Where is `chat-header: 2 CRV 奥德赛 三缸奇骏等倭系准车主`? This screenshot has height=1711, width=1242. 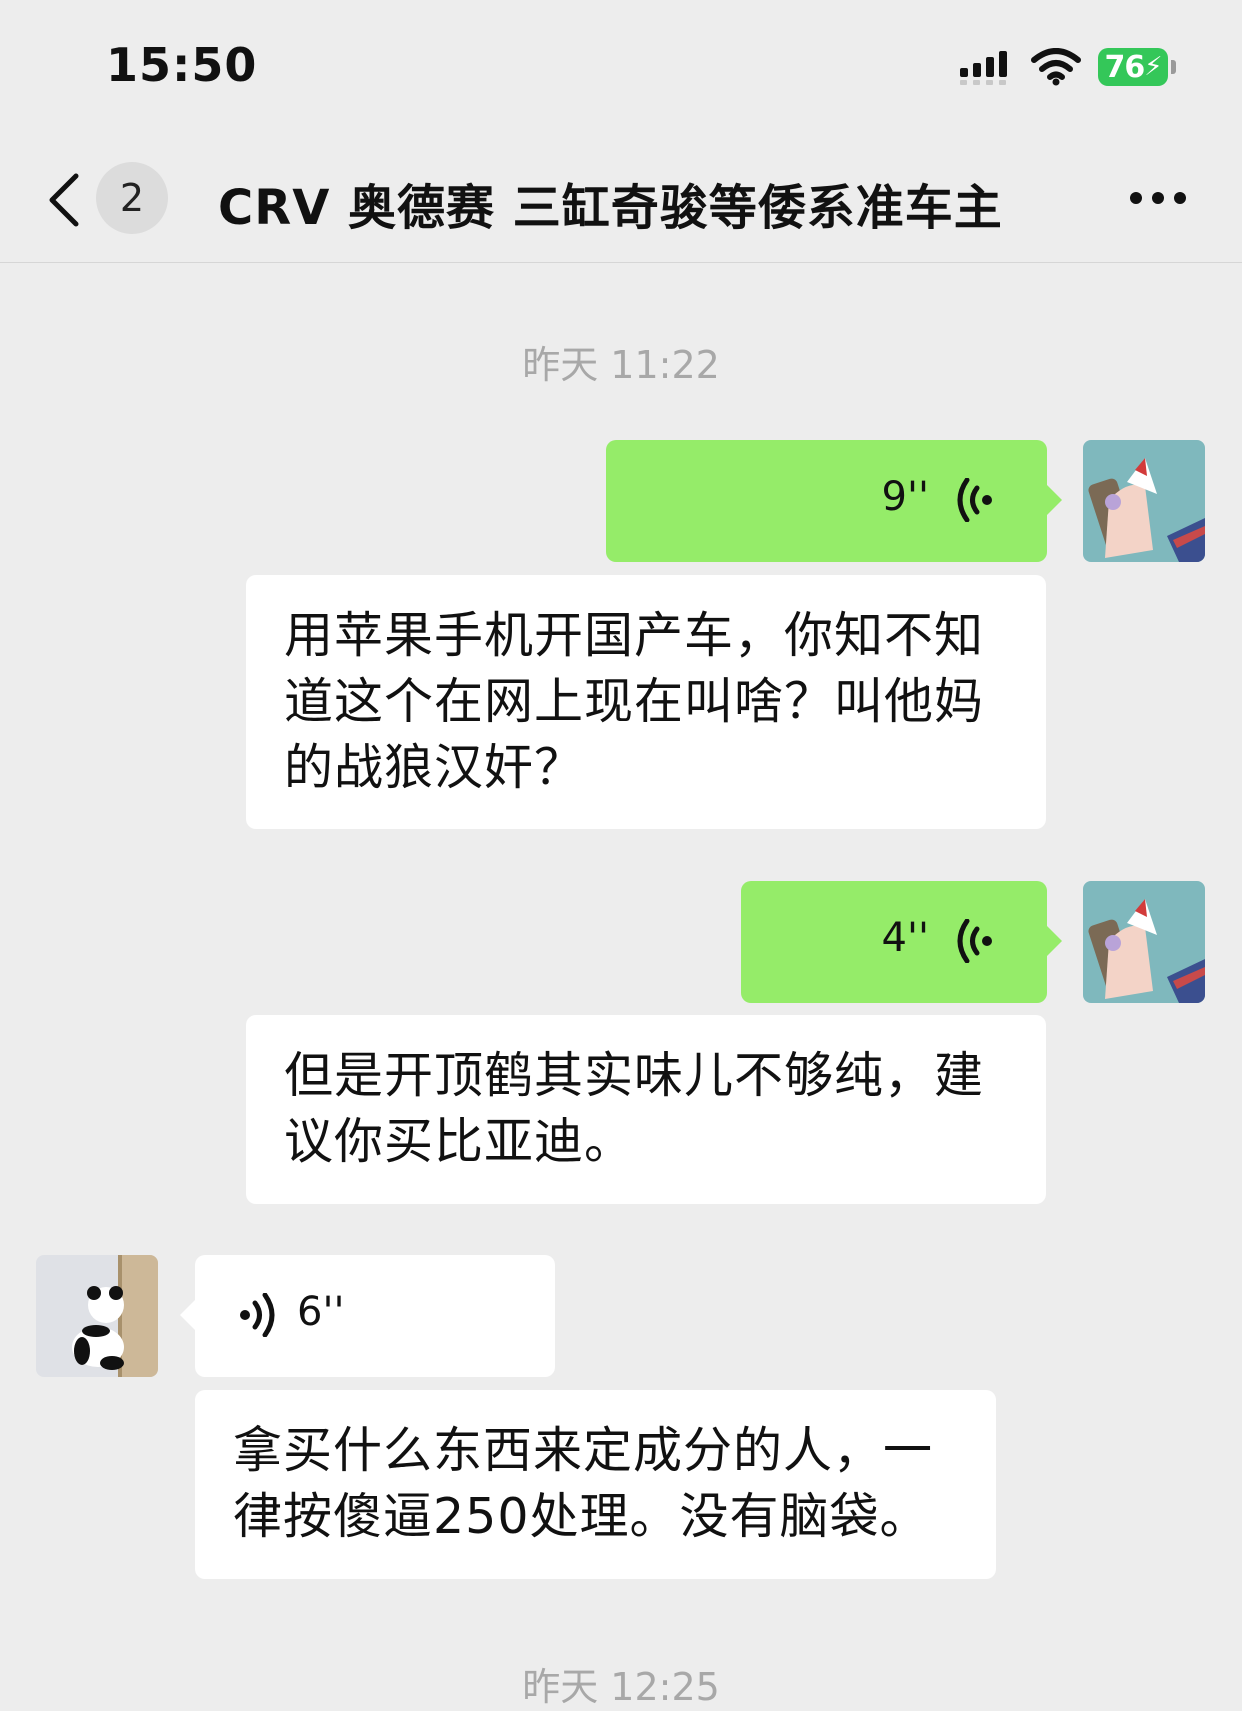 chat-header: 2 CRV 奥德赛 三缸奇骏等倭系准车主 is located at coordinates (621, 201).